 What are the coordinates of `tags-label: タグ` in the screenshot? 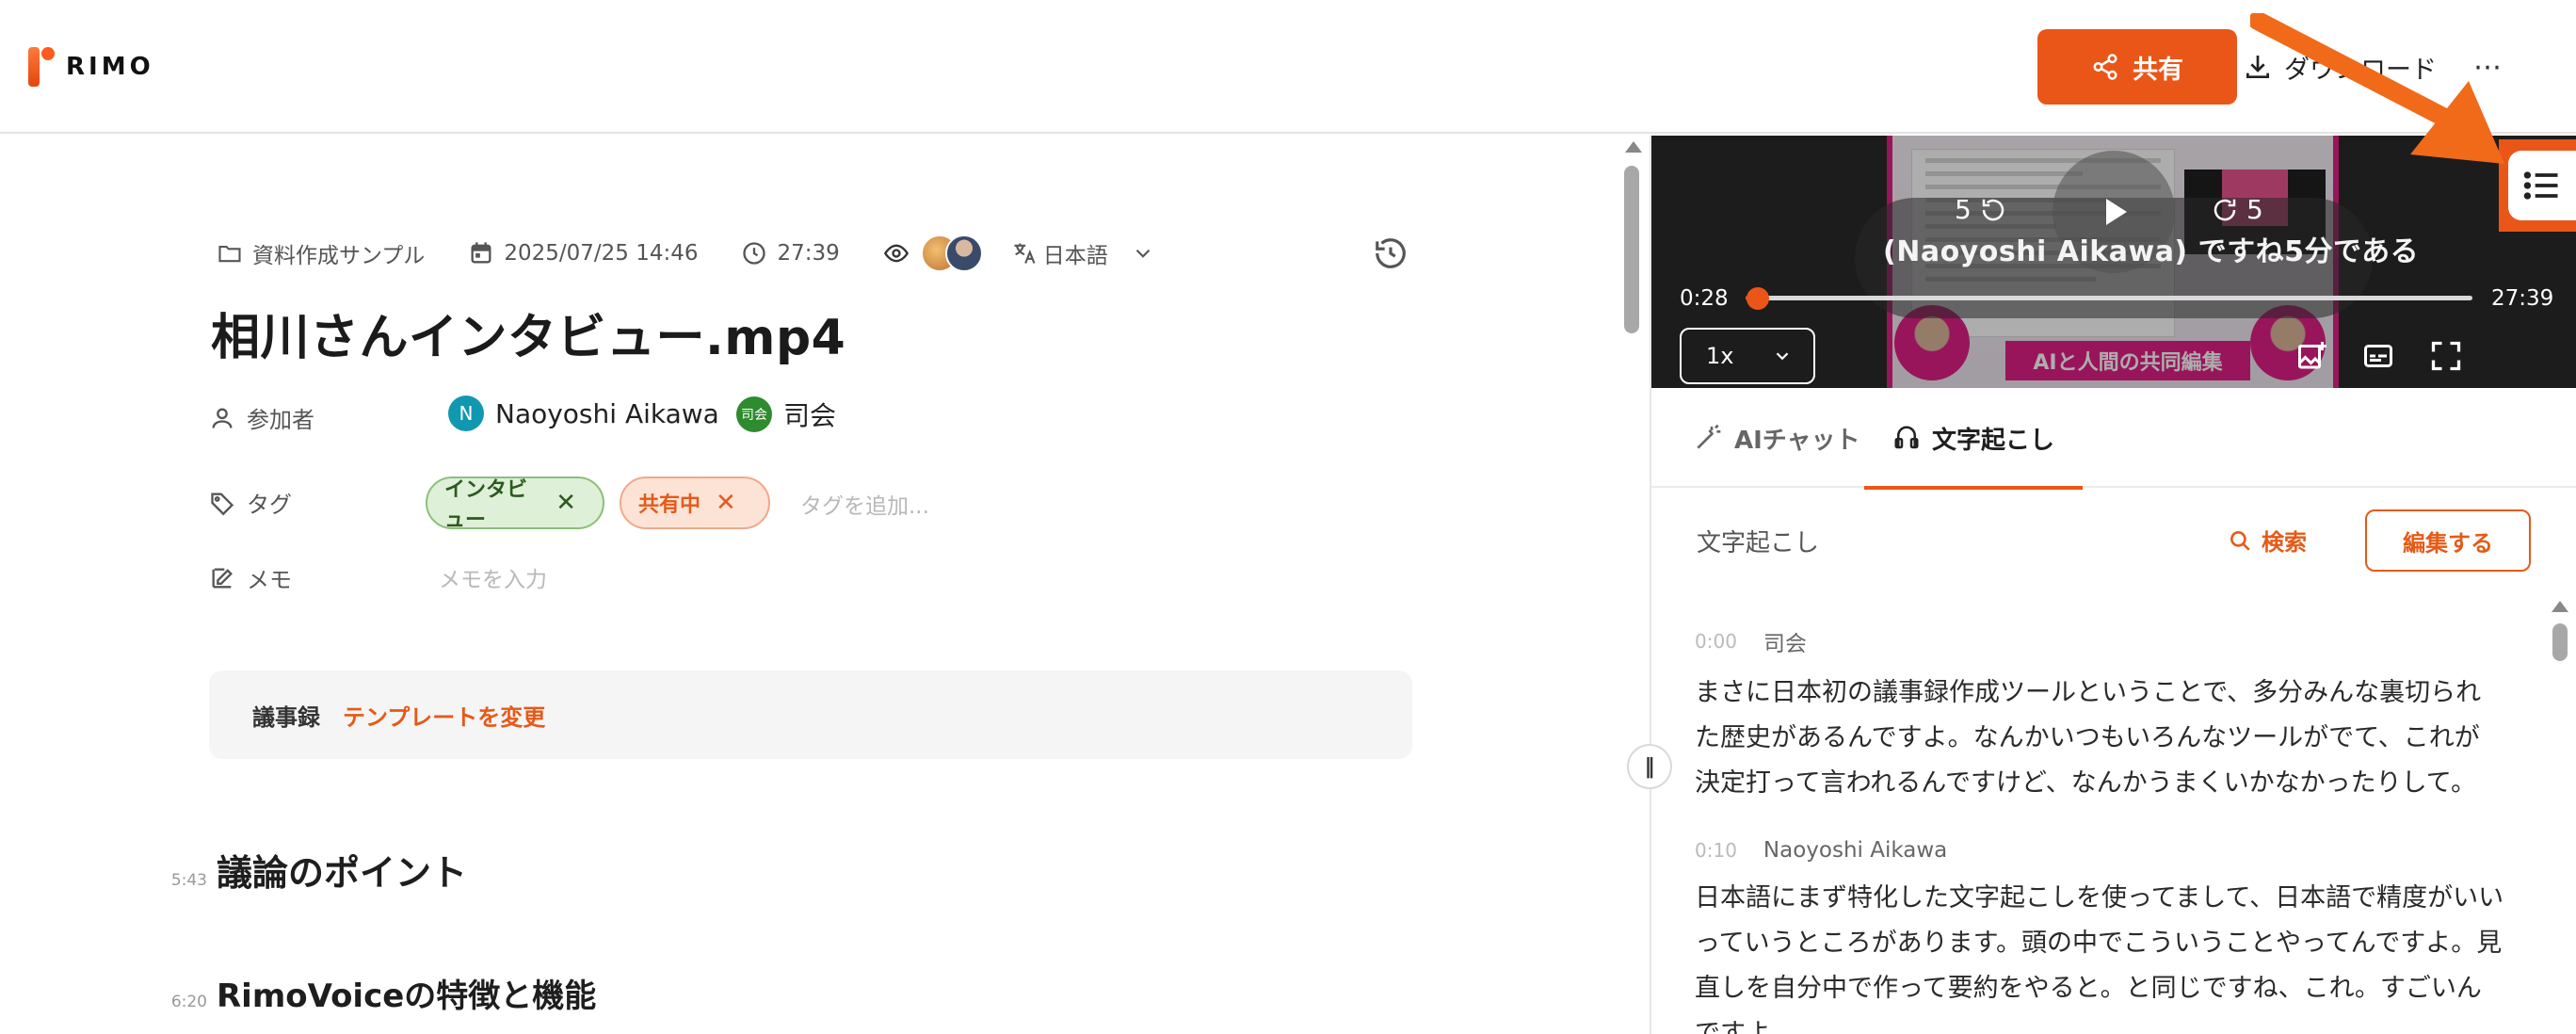 It's located at (250, 502).